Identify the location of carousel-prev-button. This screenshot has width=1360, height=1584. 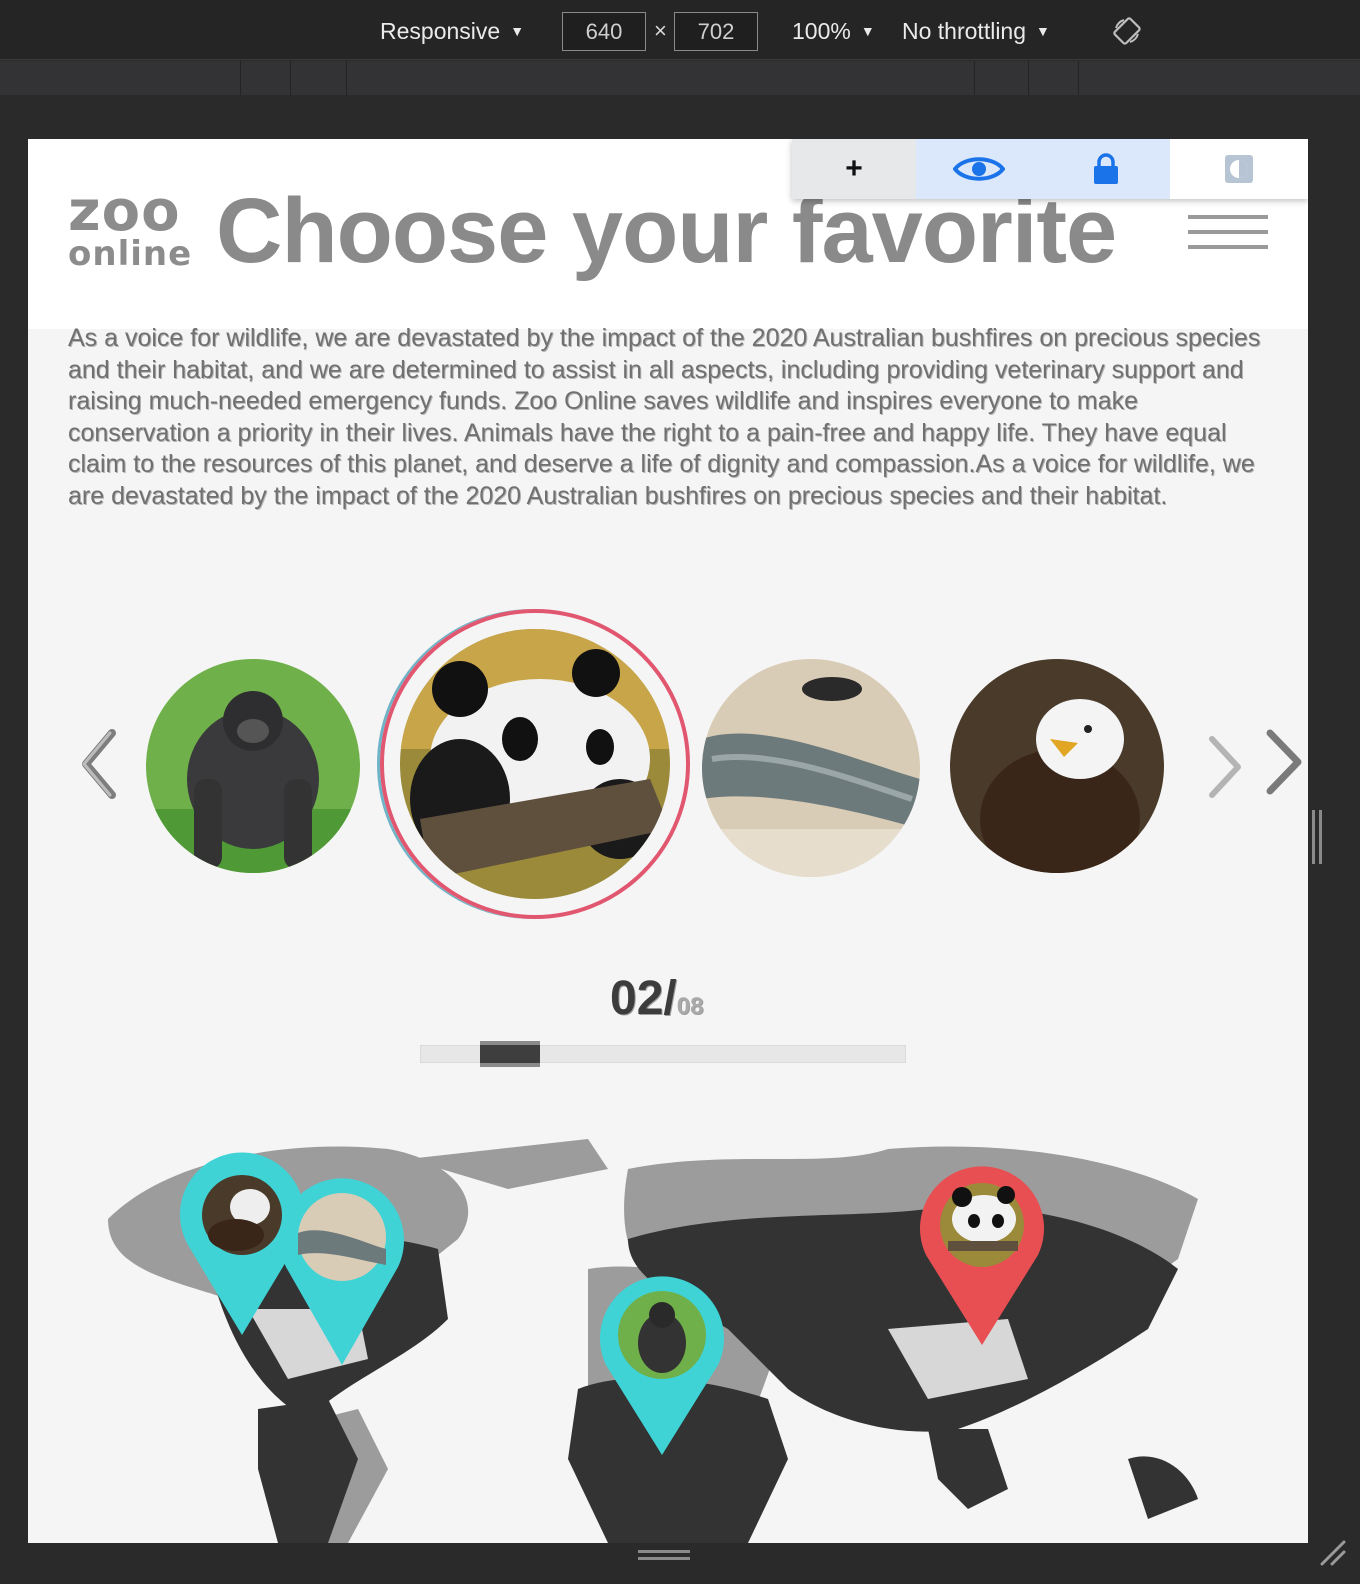
(98, 764).